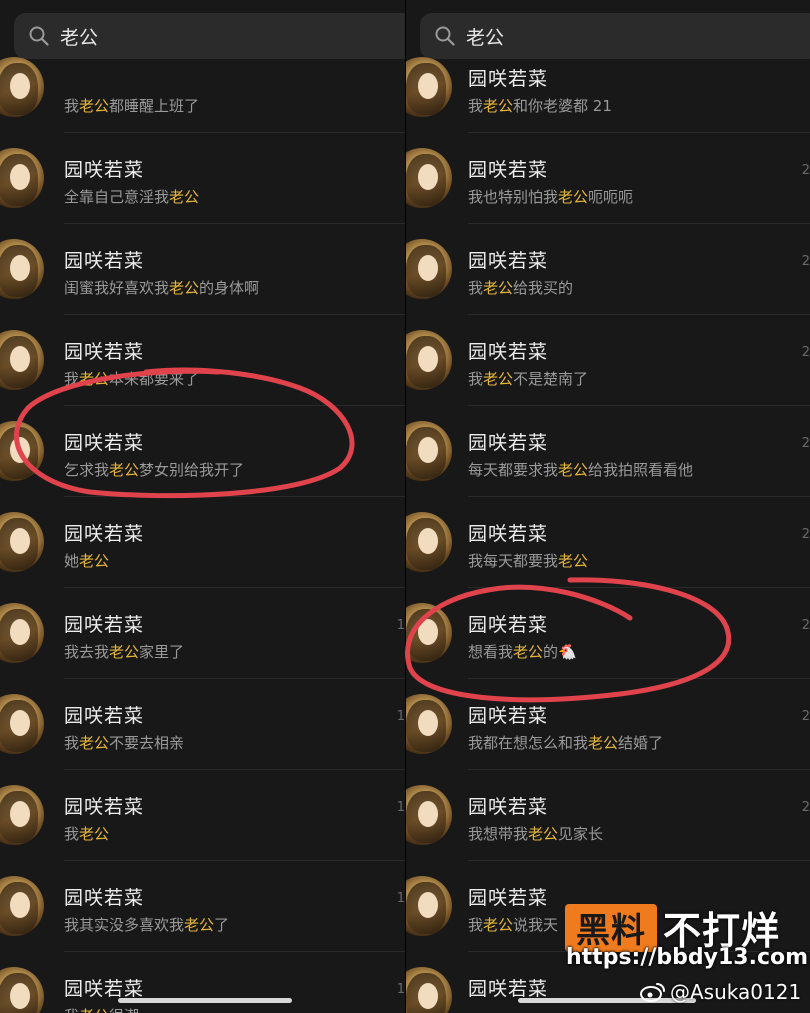 The height and width of the screenshot is (1013, 810). Describe the element at coordinates (608, 724) in the screenshot. I see `search-result-item: 园咲若菜 我都在想怎么和我老公结婚了 2` at that location.